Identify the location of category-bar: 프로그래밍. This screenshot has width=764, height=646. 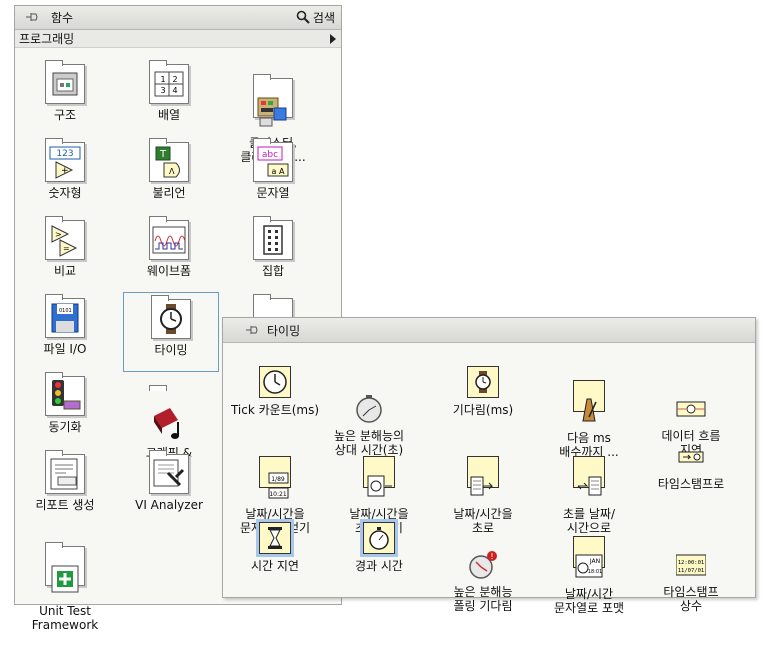
(178, 39).